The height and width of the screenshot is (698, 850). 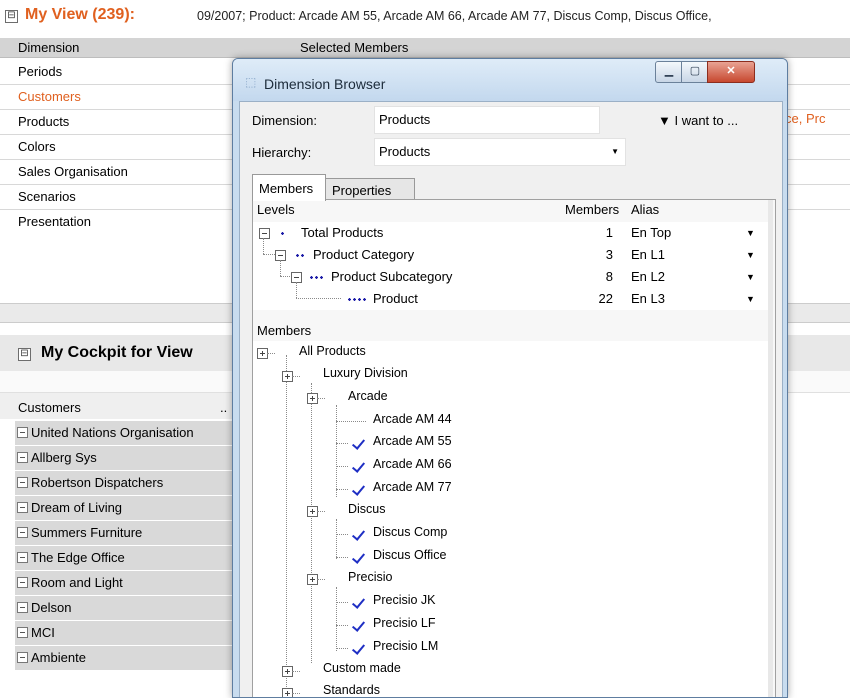 I want to click on dimension-field: Products, so click(x=487, y=120).